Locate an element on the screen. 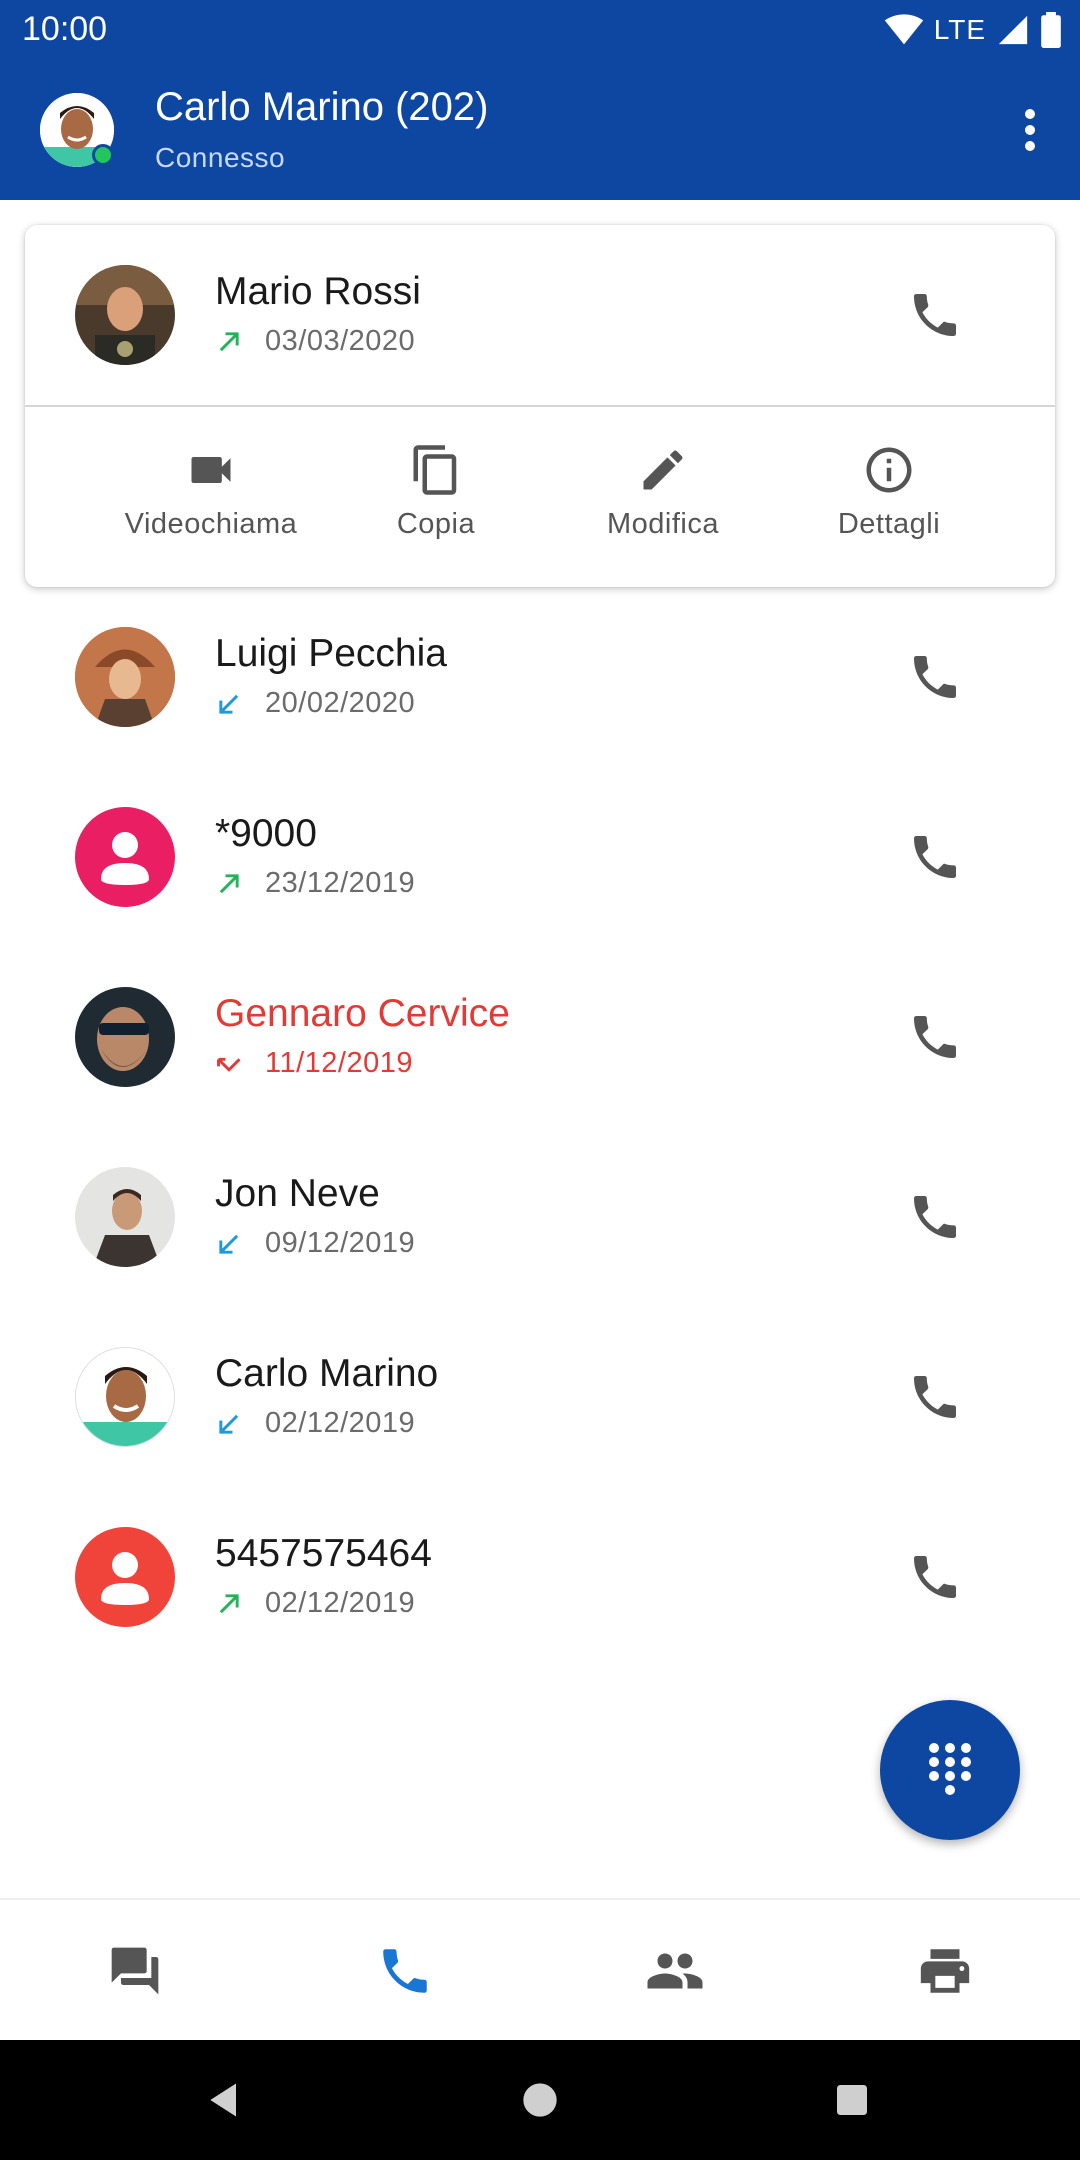 The width and height of the screenshot is (1080, 2160). status-icons: LTE is located at coordinates (973, 30).